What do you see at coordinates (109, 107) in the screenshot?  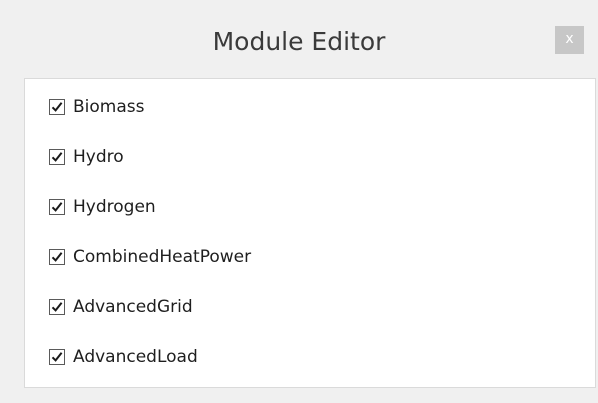 I see `module-label: Biomass` at bounding box center [109, 107].